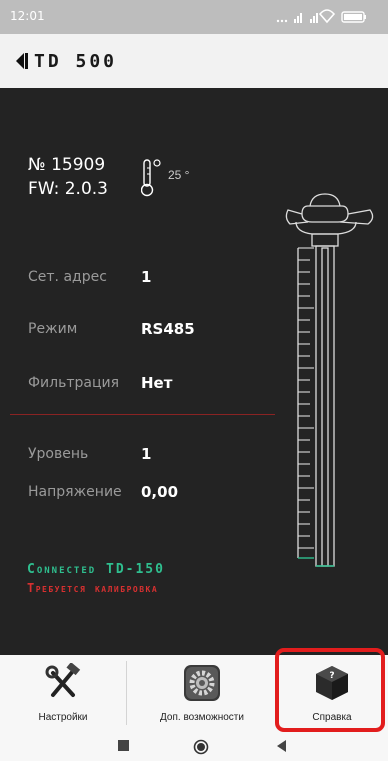  What do you see at coordinates (330, 690) in the screenshot?
I see `help-highlight-frame` at bounding box center [330, 690].